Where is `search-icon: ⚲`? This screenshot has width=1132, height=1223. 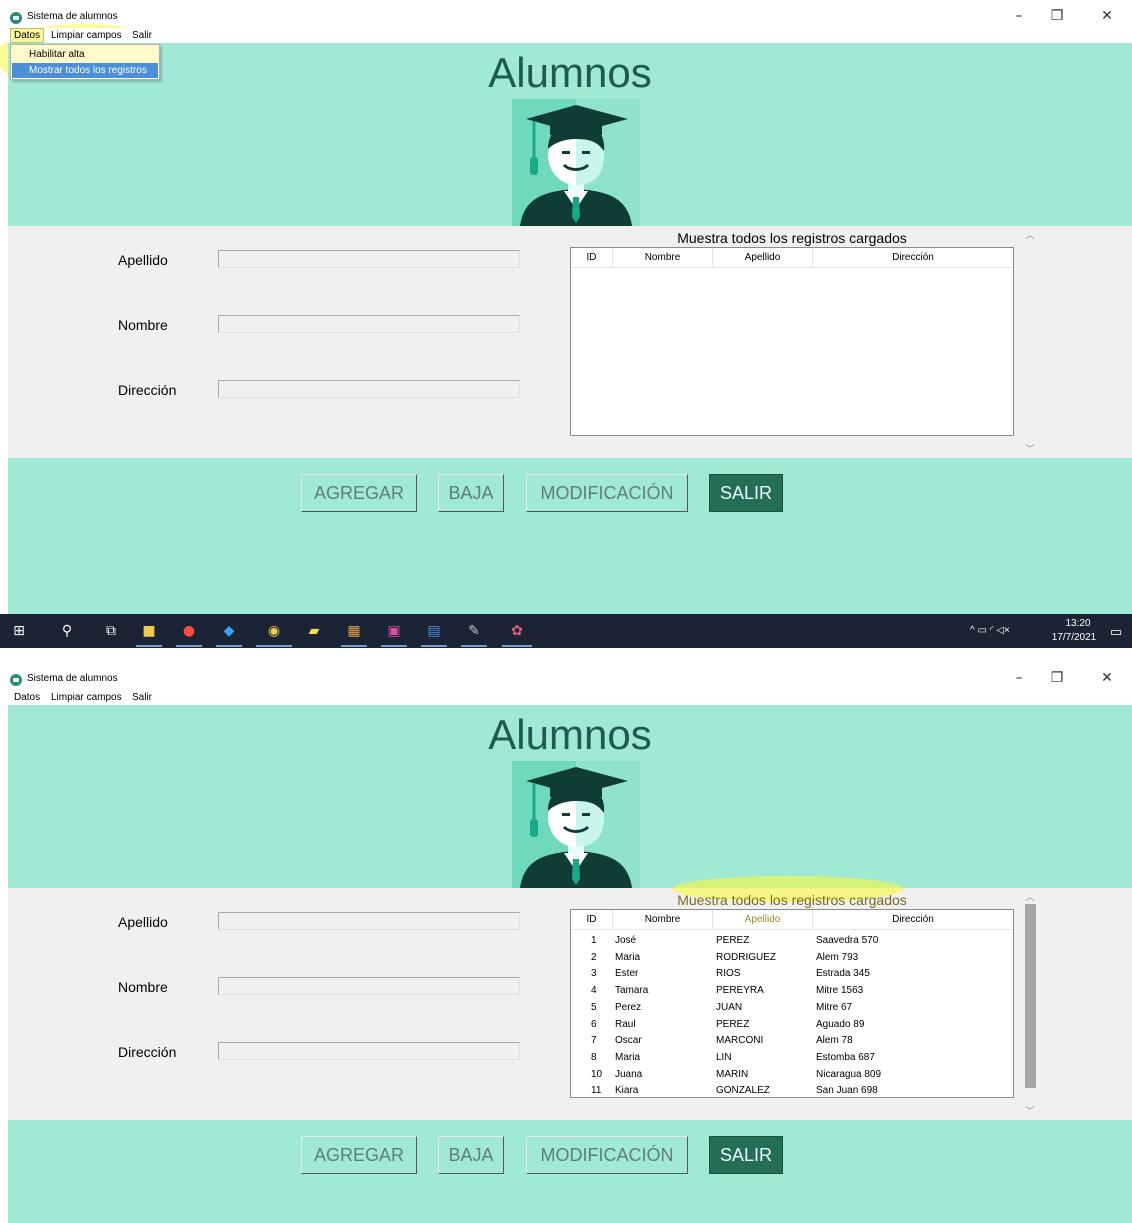
search-icon: ⚲ is located at coordinates (67, 631).